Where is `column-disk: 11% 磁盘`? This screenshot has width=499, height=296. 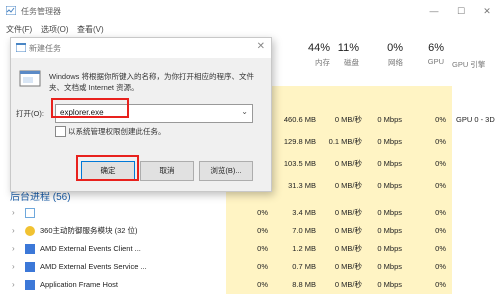 column-disk: 11% 磁盘 is located at coordinates (344, 64).